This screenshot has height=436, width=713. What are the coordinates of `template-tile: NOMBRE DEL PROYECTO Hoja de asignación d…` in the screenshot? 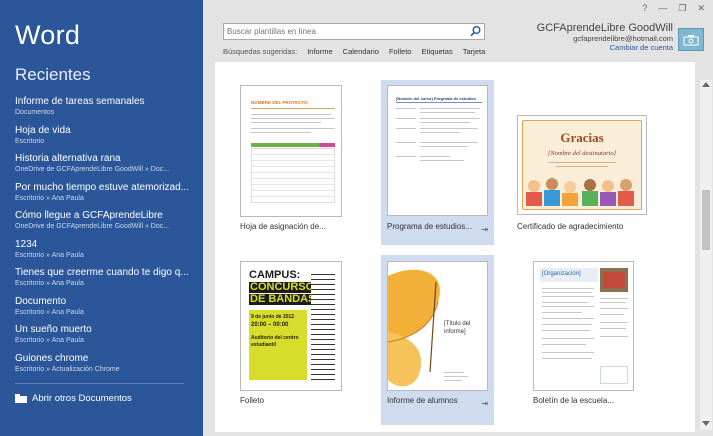 It's located at (289, 160).